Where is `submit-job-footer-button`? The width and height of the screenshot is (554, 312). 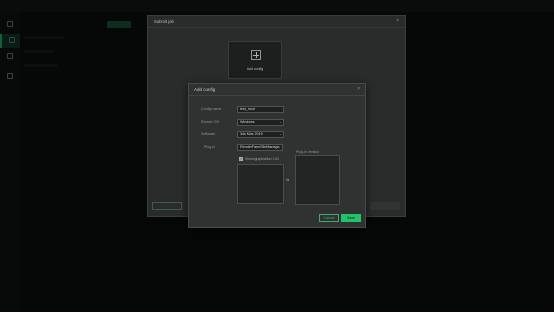 submit-job-footer-button is located at coordinates (167, 206).